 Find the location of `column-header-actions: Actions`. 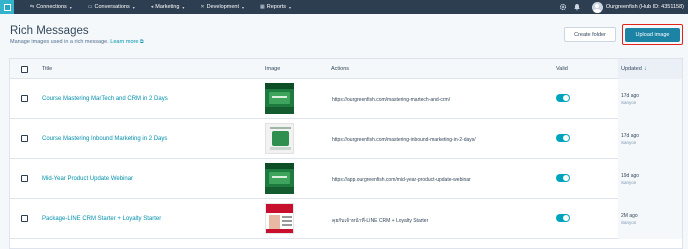

column-header-actions: Actions is located at coordinates (340, 69).